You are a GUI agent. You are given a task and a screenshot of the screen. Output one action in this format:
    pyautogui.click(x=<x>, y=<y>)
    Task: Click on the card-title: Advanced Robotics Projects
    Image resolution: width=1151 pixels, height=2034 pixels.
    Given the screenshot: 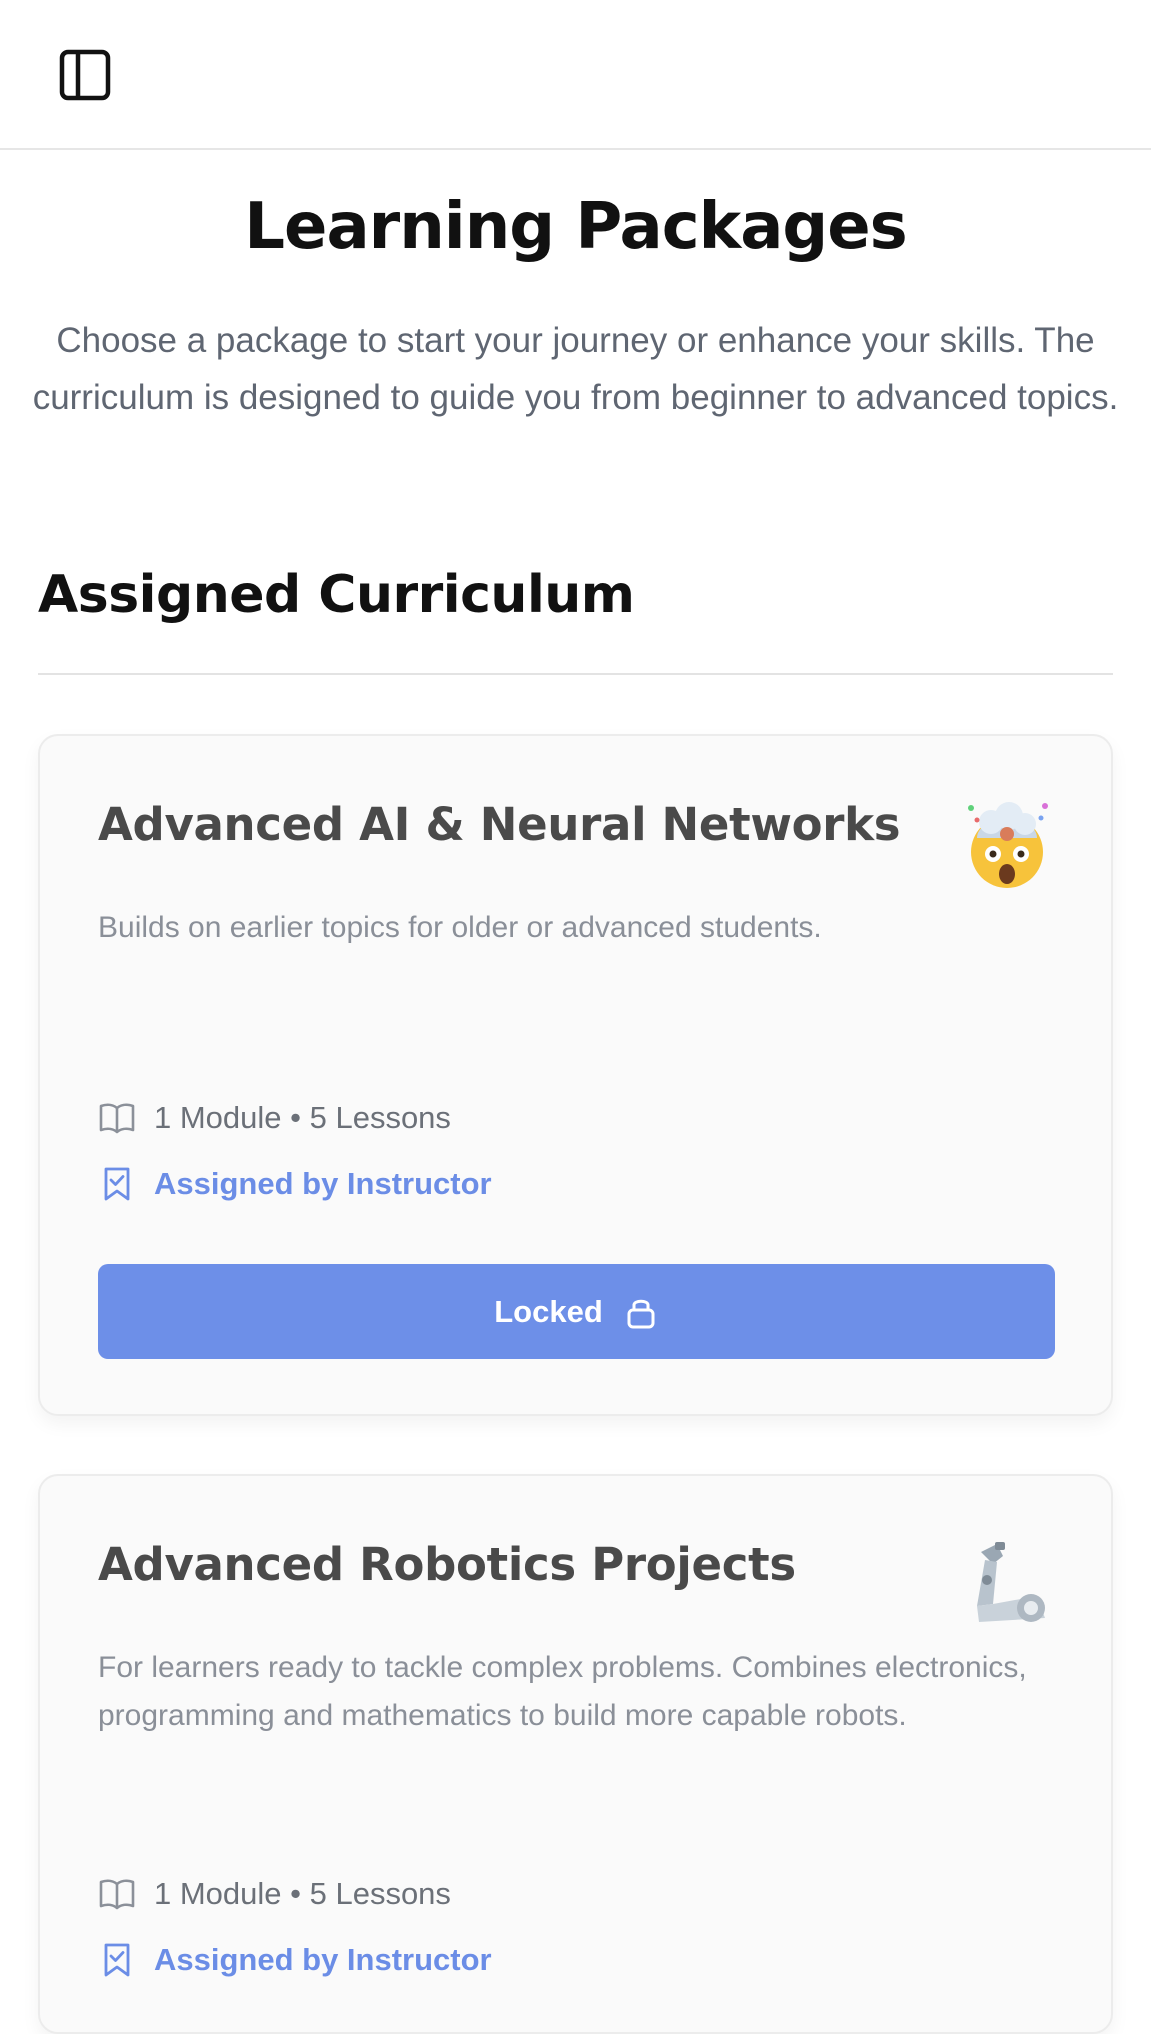 What is the action you would take?
    pyautogui.click(x=447, y=1564)
    